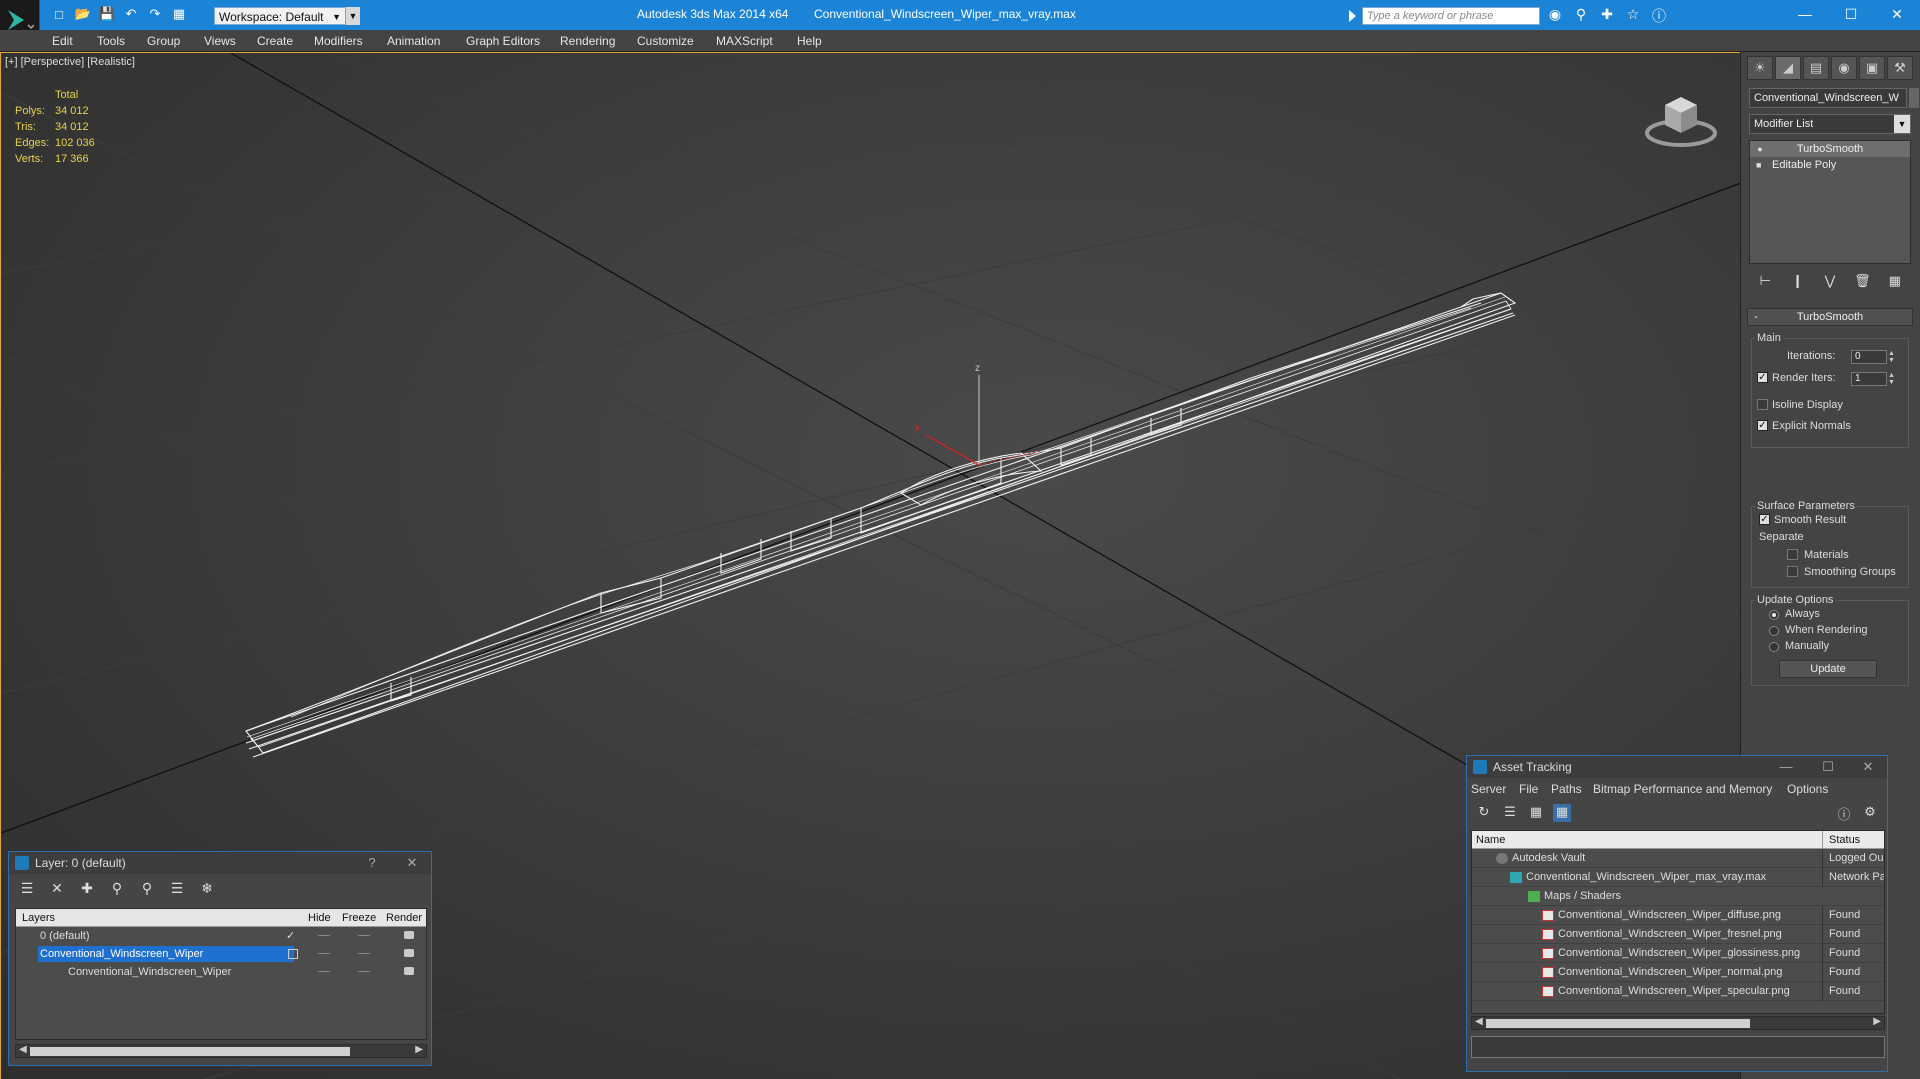  Describe the element at coordinates (1677, 767) in the screenshot. I see `asset-window-titlebar: Asset Tracking — ☐ ✕` at that location.